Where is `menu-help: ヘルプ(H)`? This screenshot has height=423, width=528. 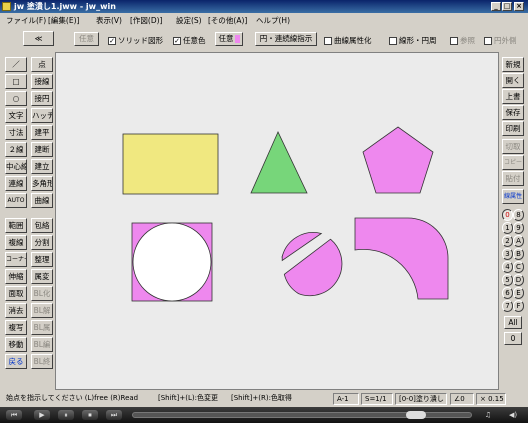
menu-help: ヘルプ(H) is located at coordinates (273, 20).